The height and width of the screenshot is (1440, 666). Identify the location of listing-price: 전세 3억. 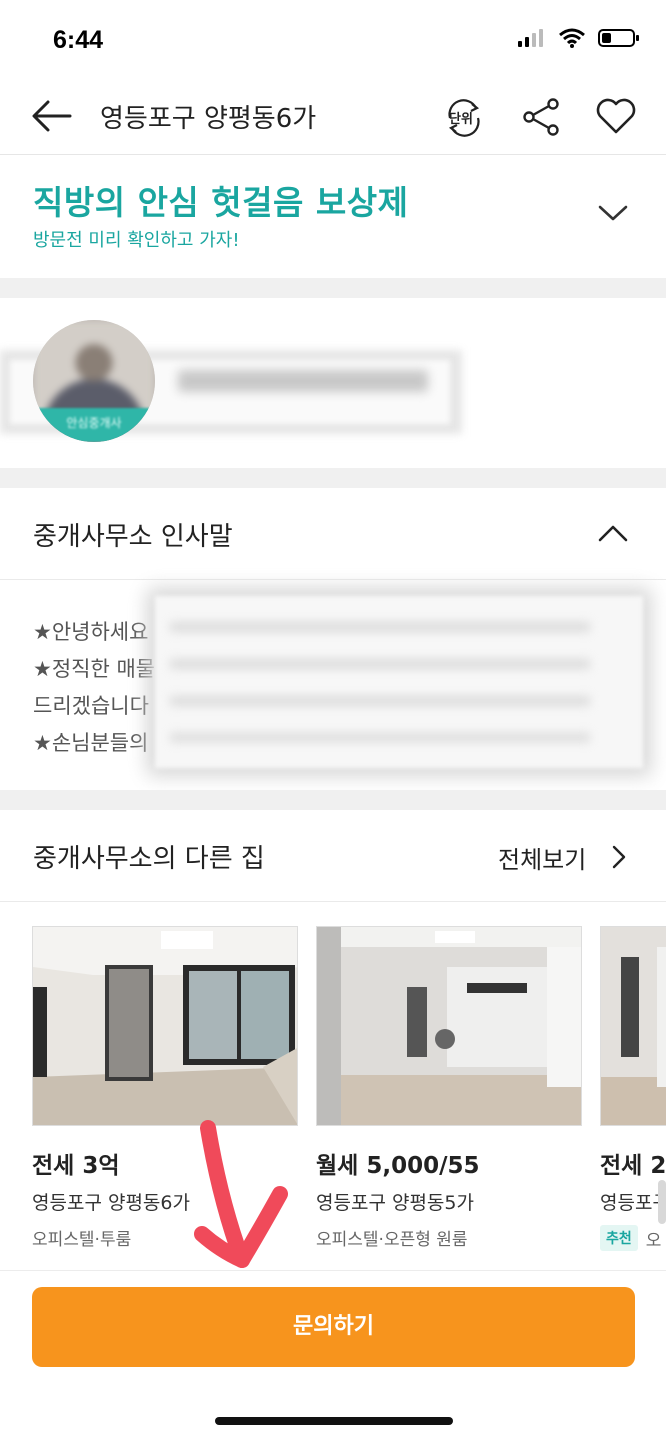
(76, 1166).